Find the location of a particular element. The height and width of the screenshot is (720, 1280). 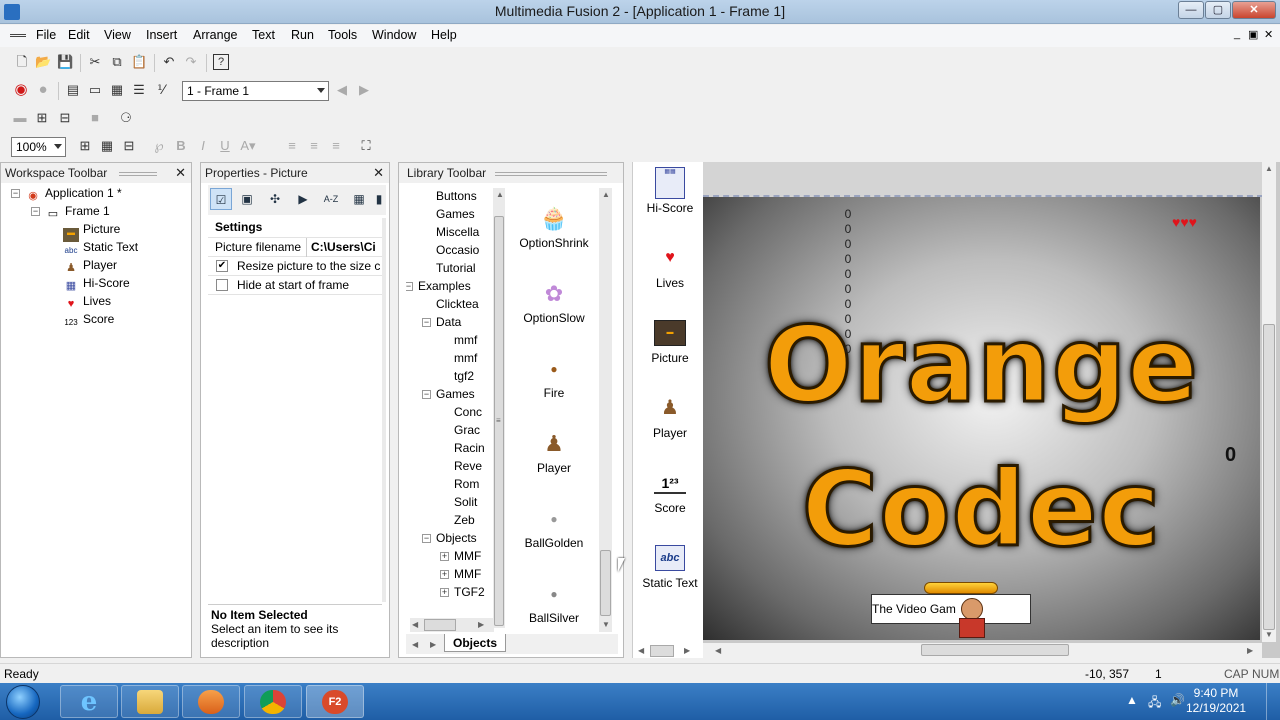

library-item-optionslow: ✿ OptionSlow is located at coordinates (554, 301).